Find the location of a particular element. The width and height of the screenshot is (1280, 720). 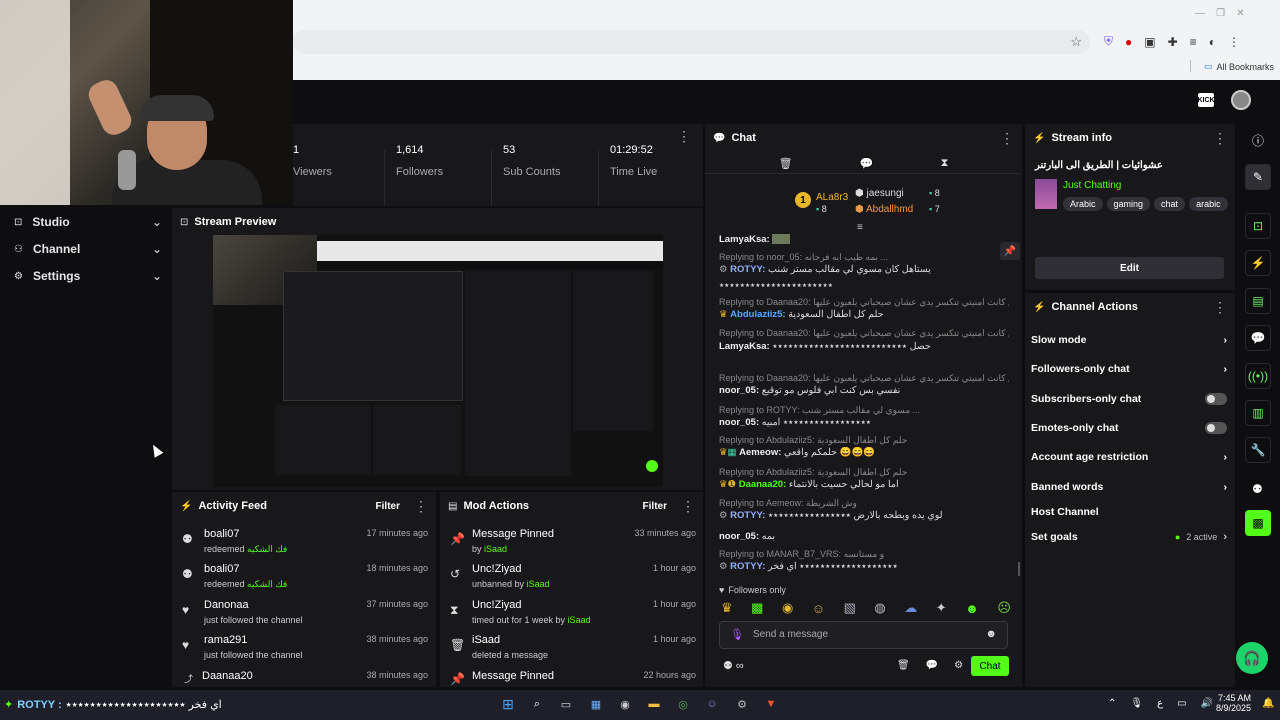

chat-message: noor_05: بمه is located at coordinates (864, 536).